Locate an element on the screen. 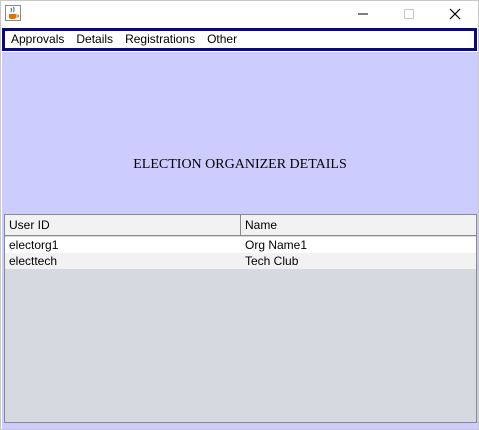 The height and width of the screenshot is (430, 479). minimize-button is located at coordinates (363, 13).